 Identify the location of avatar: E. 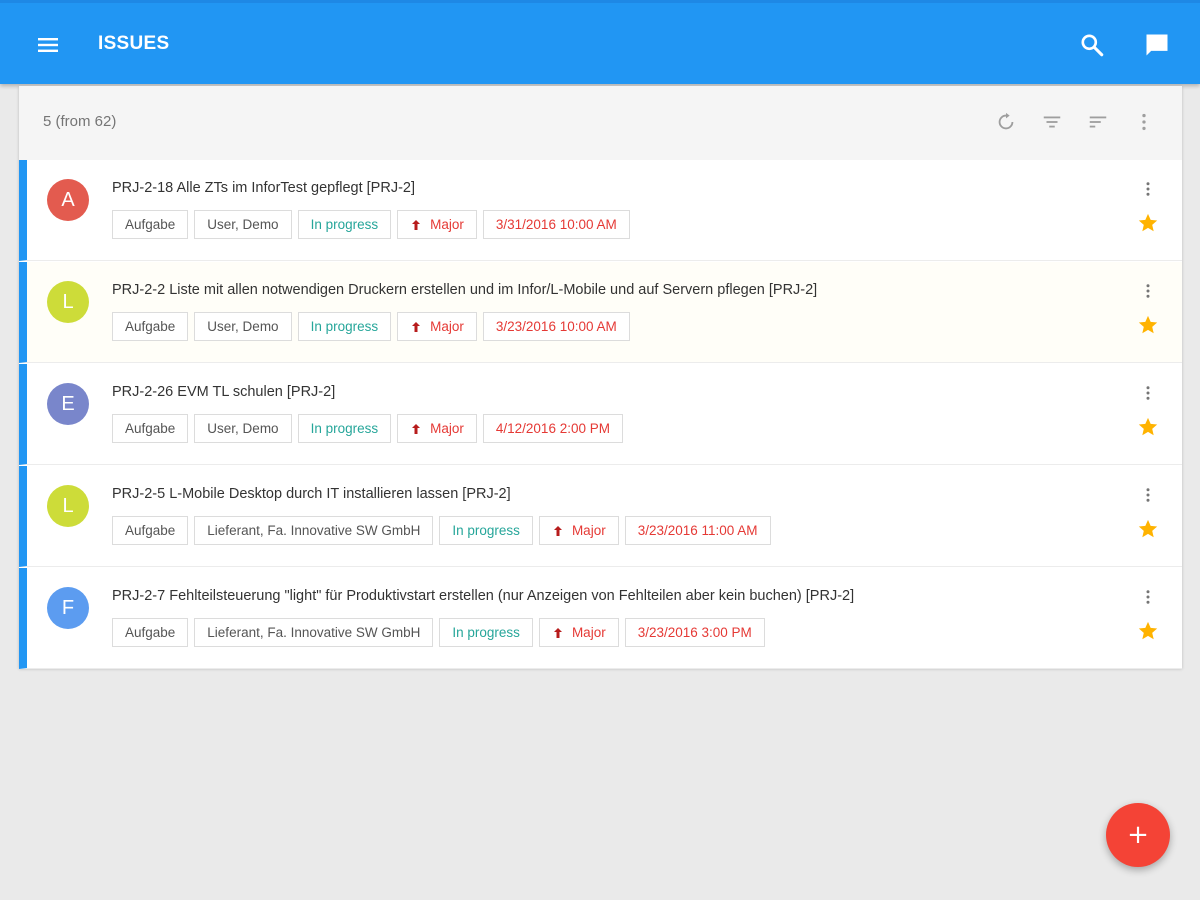
(68, 404).